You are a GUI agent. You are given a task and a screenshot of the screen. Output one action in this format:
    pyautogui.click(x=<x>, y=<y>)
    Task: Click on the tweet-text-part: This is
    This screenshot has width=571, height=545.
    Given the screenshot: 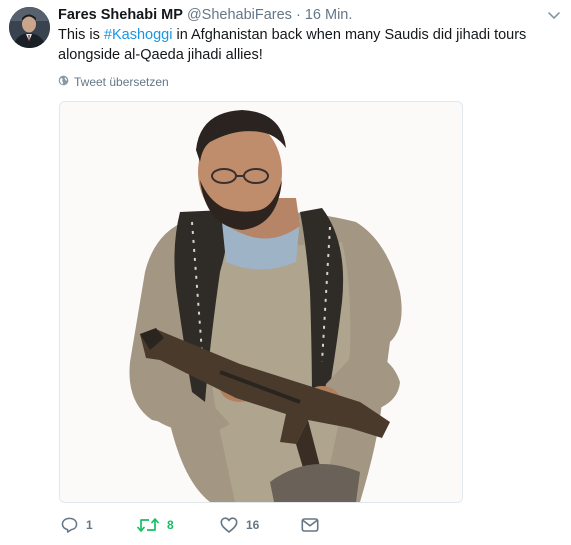 What is the action you would take?
    pyautogui.click(x=81, y=35)
    